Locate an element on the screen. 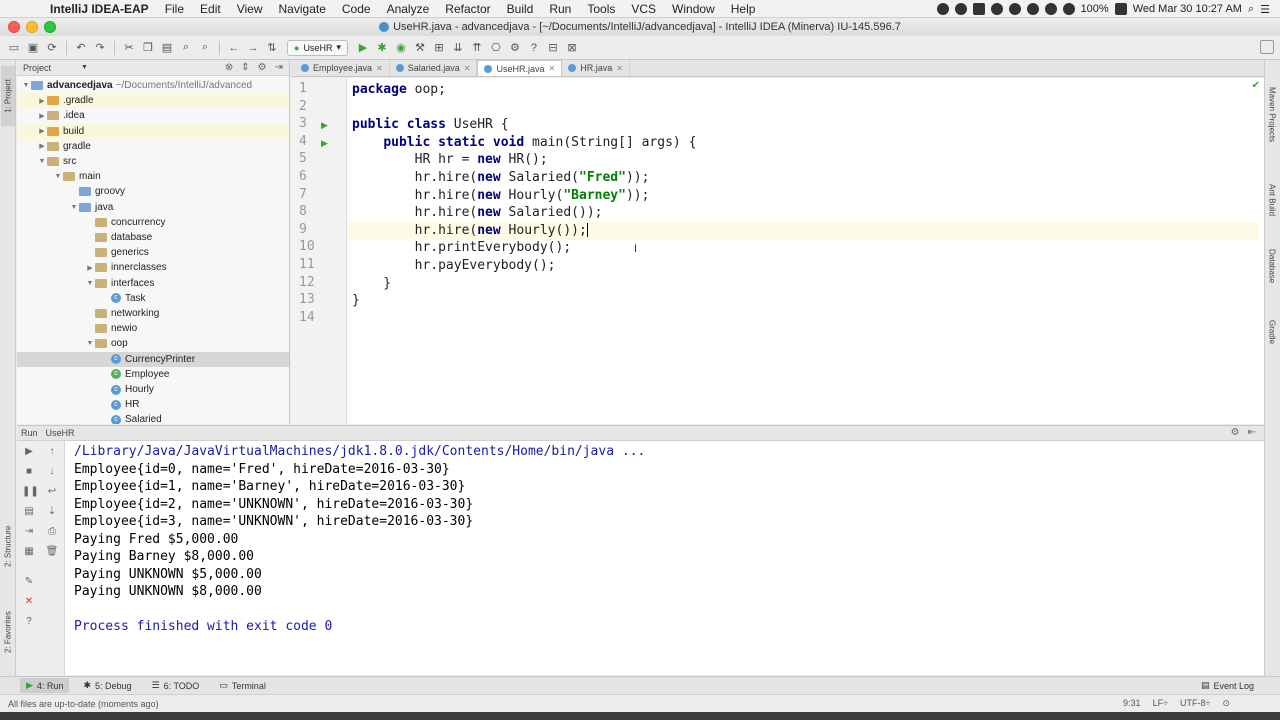 The height and width of the screenshot is (720, 1280). attach-icon: ⊞ is located at coordinates (439, 48).